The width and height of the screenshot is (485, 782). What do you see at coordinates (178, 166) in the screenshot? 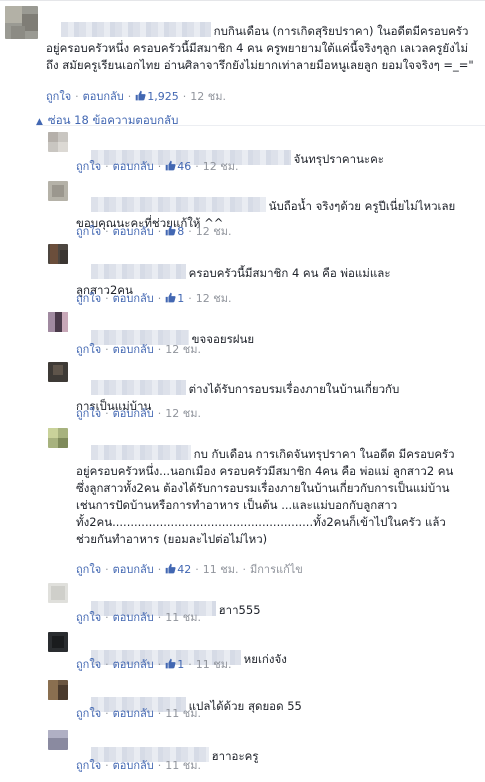
I see `like-count: 46` at bounding box center [178, 166].